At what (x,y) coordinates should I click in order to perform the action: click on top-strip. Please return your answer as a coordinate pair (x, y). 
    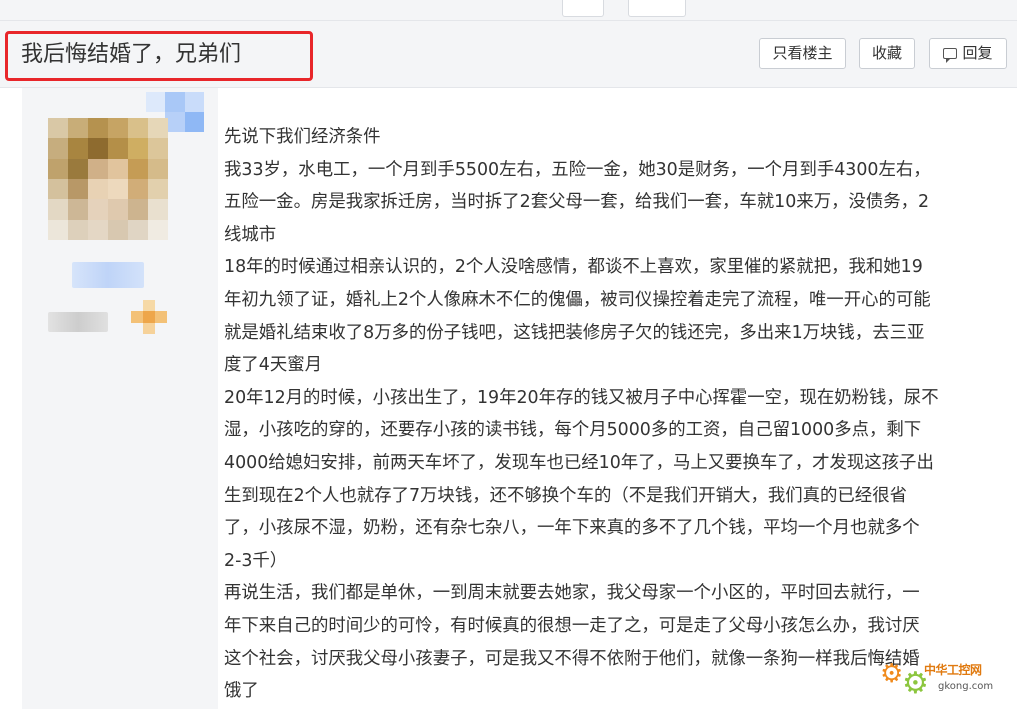
    Looking at the image, I should click on (508, 10).